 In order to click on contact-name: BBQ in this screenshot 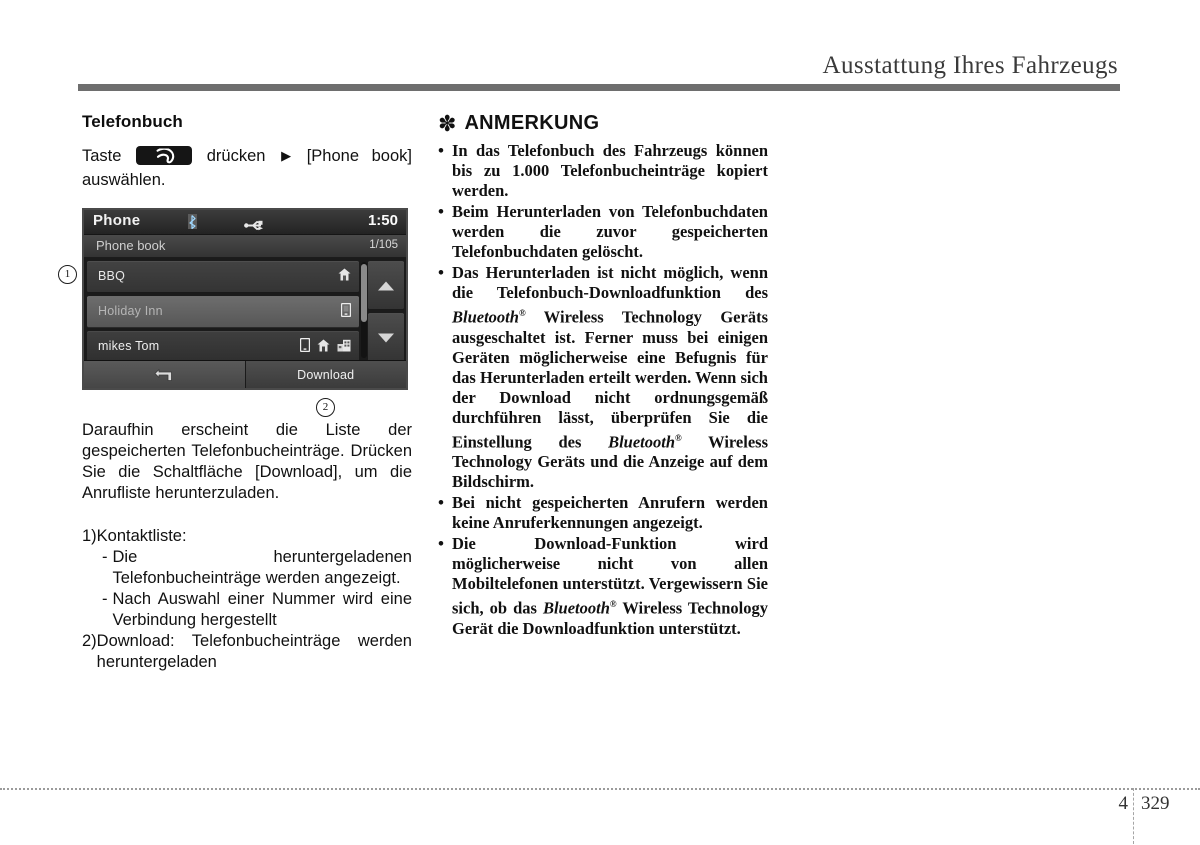, I will do `click(111, 276)`.